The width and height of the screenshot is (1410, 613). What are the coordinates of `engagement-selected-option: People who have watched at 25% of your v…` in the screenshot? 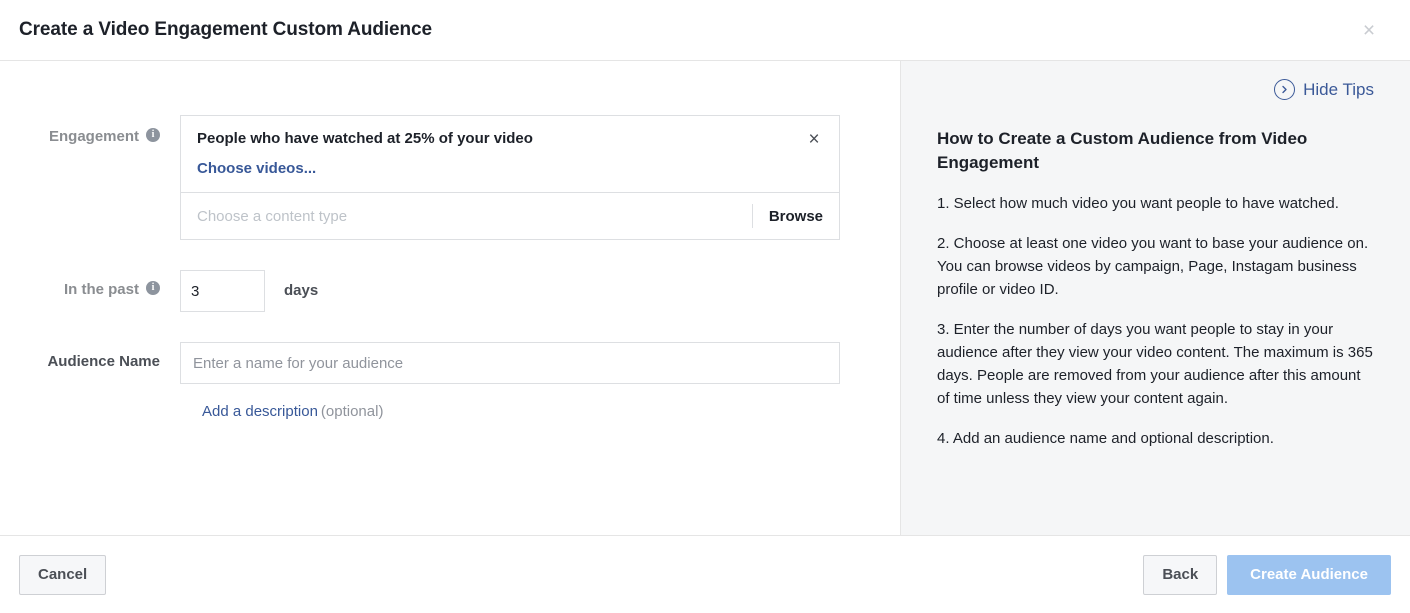 It's located at (365, 138).